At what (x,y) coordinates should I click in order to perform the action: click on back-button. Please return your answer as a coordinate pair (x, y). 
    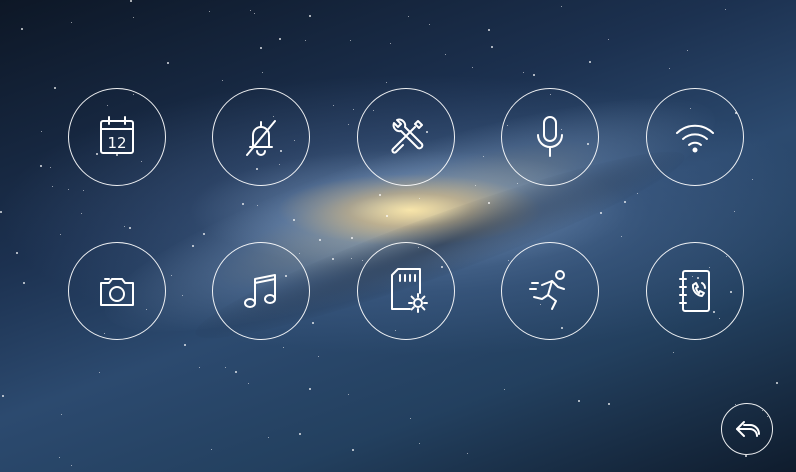
    Looking at the image, I should click on (747, 429).